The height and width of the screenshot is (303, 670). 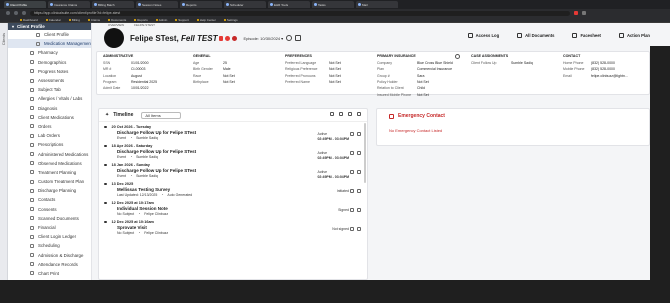 I want to click on forward-icon, so click(x=16, y=13).